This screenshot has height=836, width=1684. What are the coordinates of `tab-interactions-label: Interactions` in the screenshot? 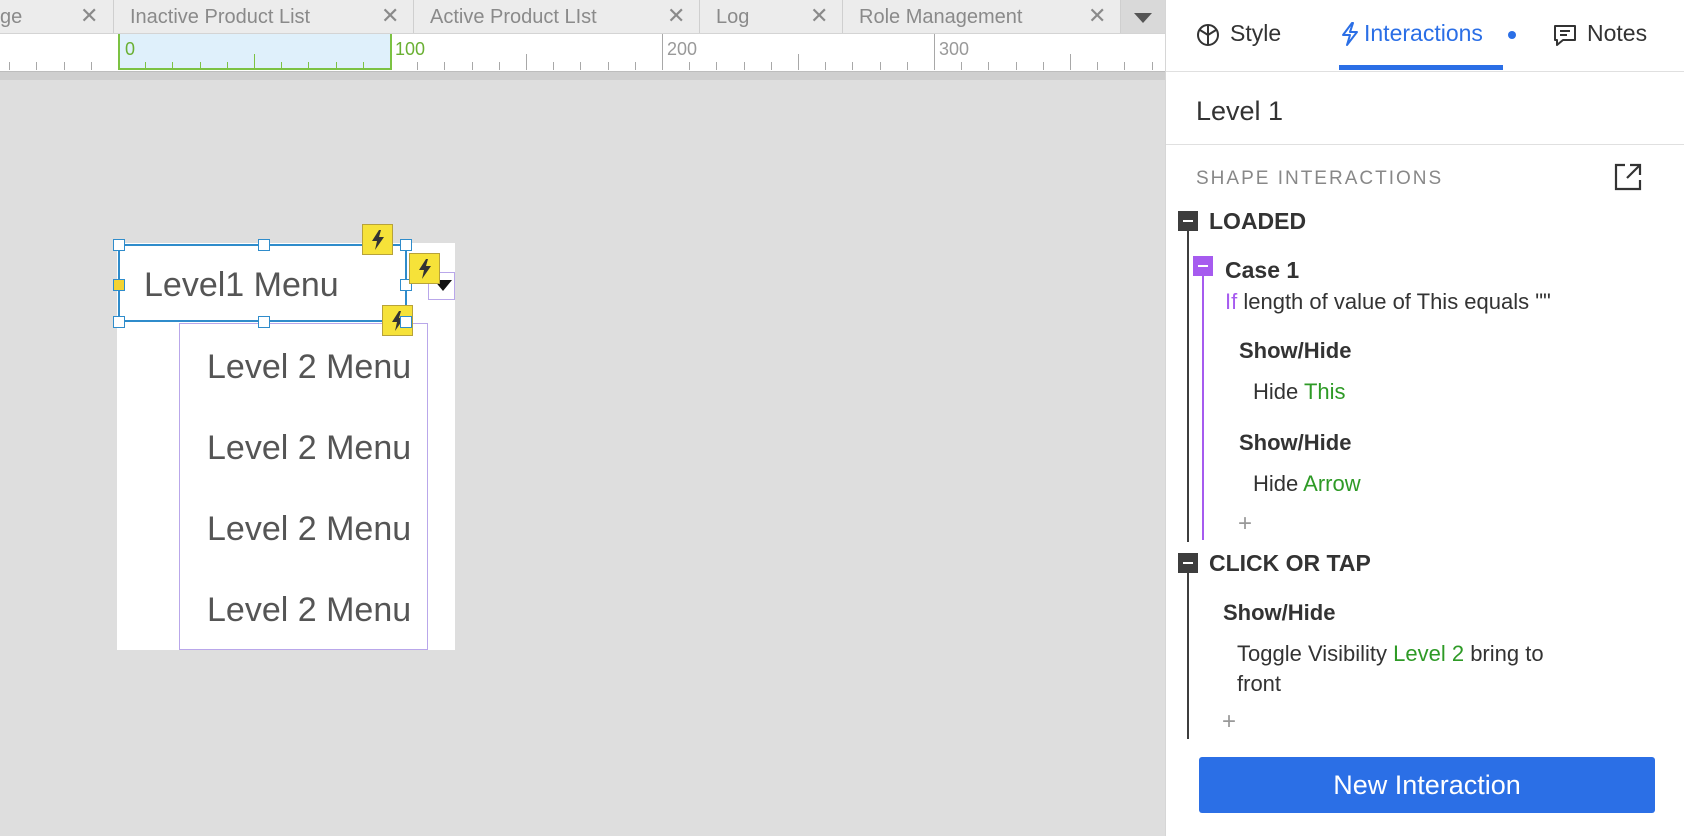 It's located at (1423, 33).